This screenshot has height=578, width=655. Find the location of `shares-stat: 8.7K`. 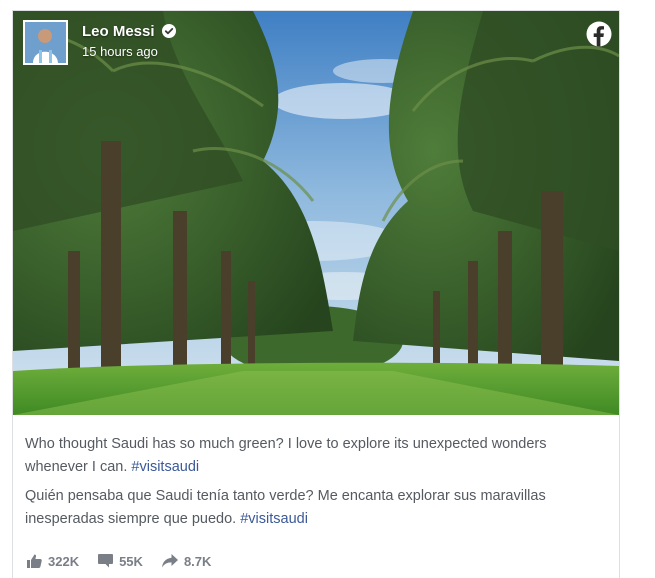

shares-stat: 8.7K is located at coordinates (186, 561).